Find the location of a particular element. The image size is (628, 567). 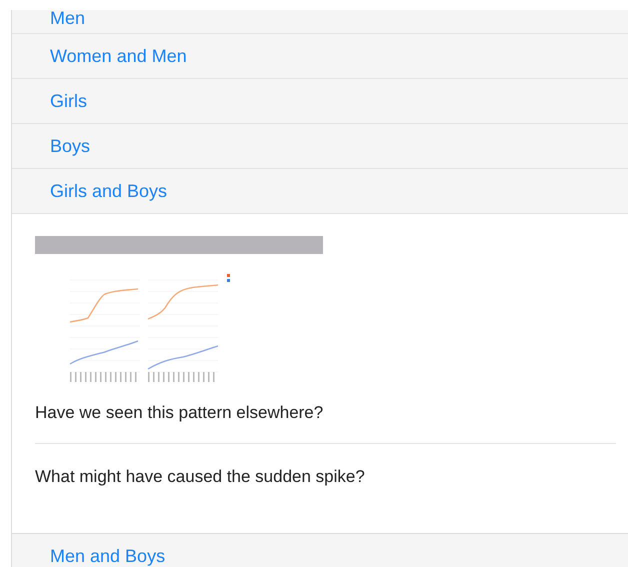

category-link: Girls is located at coordinates (68, 101).